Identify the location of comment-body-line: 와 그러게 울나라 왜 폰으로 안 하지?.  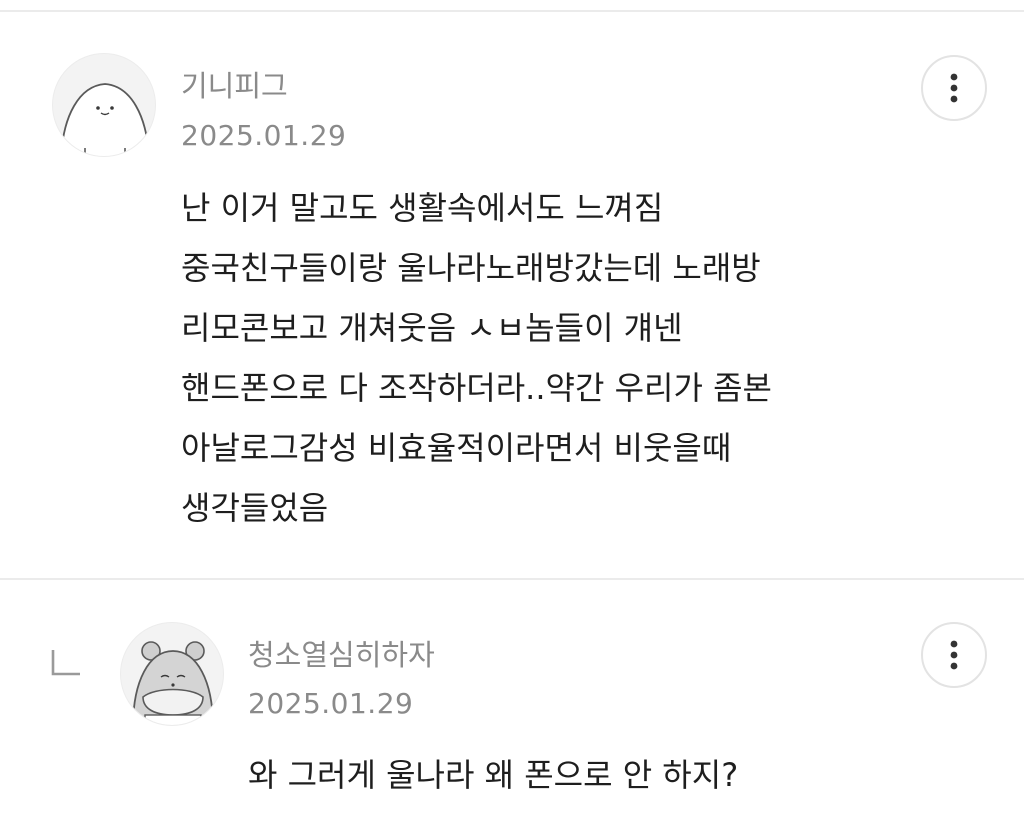
(493, 775).